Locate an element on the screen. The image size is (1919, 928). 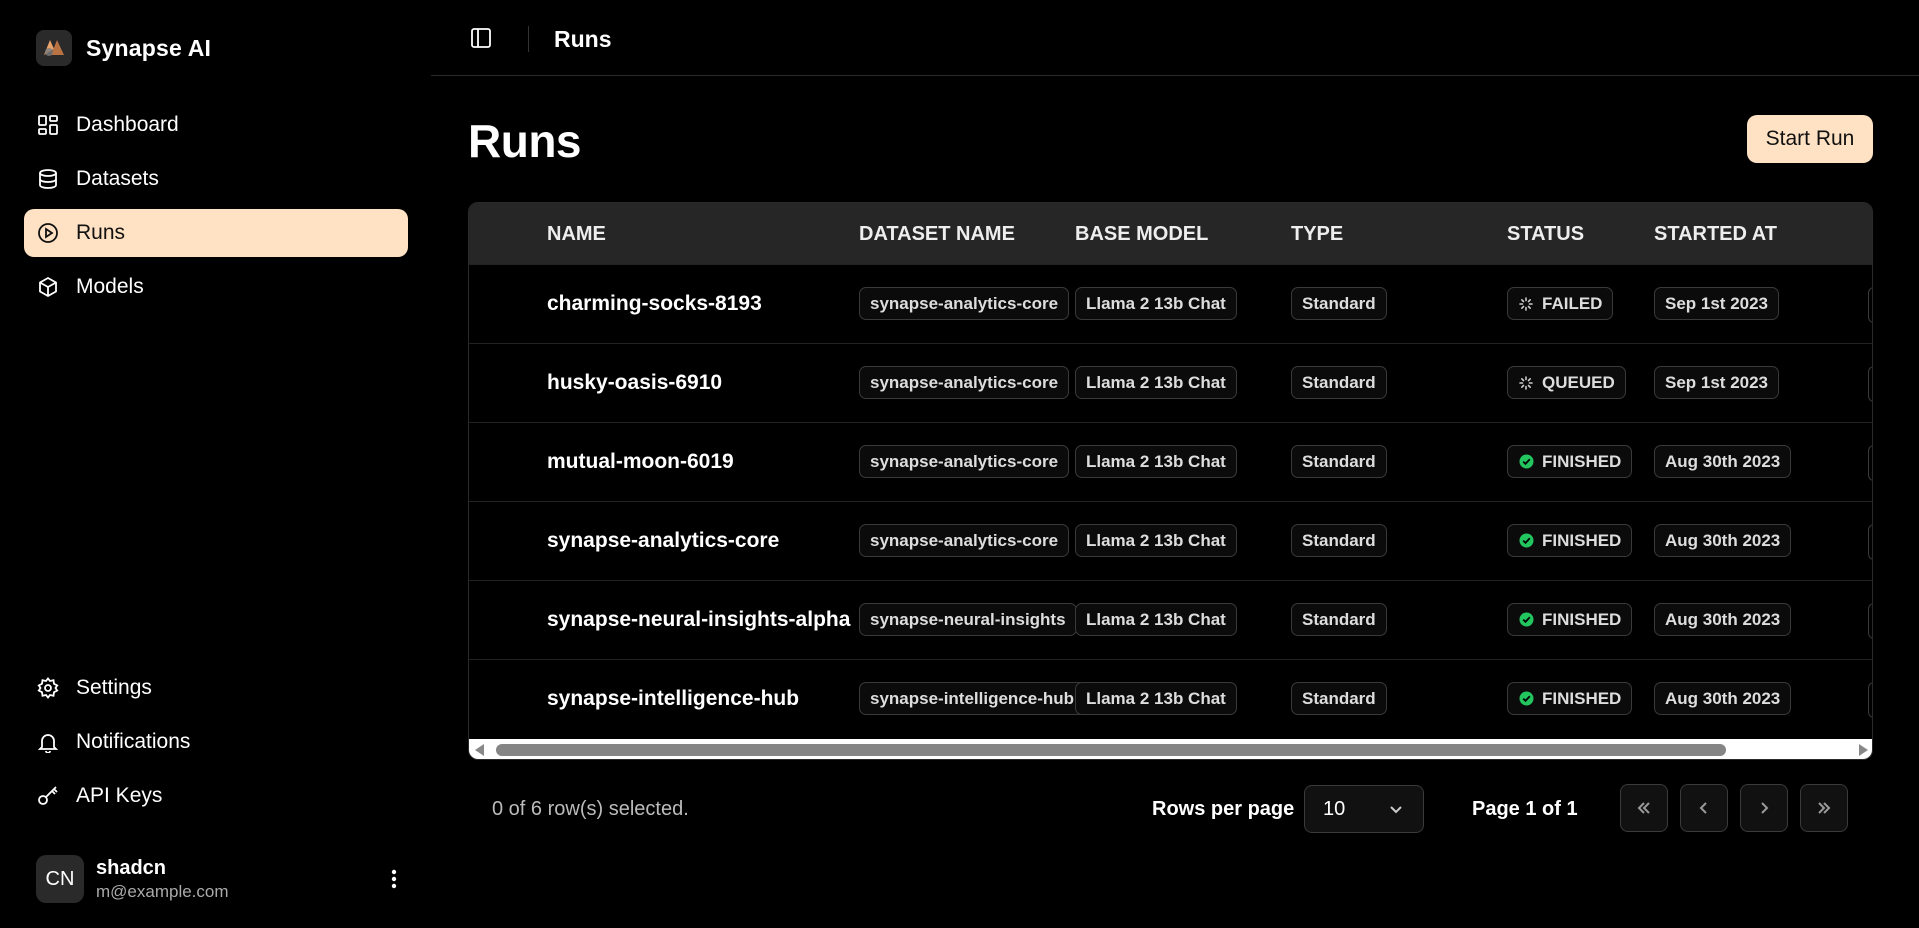
sidebar-item-models: Models is located at coordinates (216, 287).